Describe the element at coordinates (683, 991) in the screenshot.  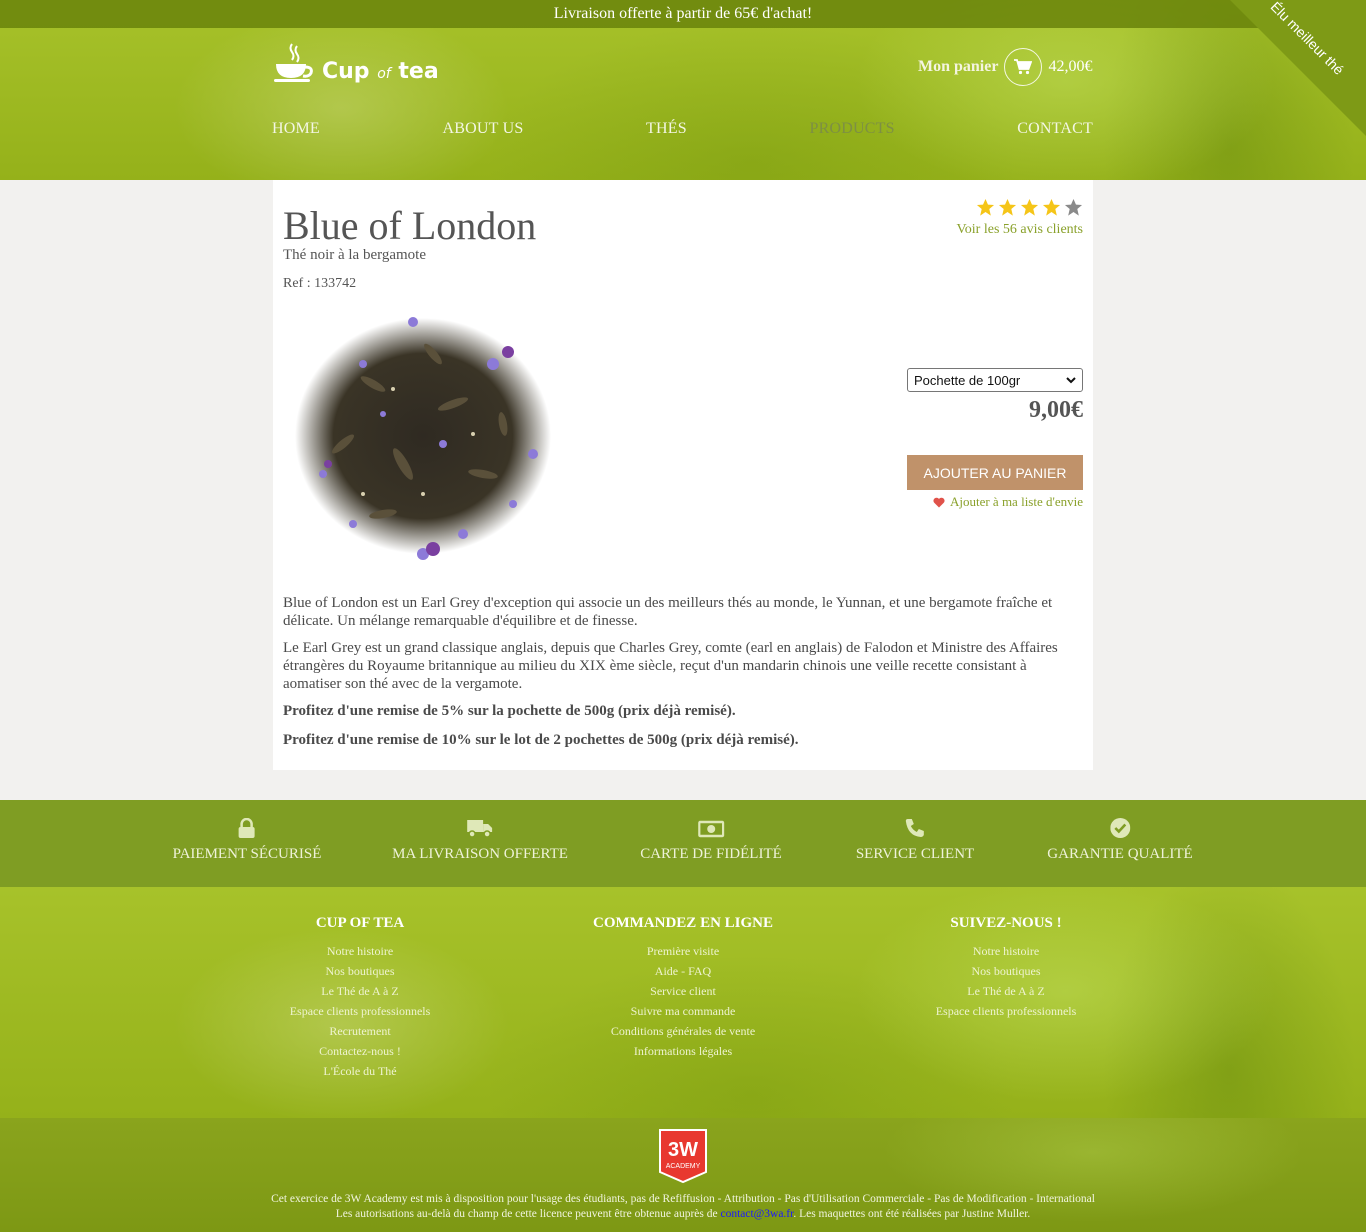
I see `footer-link: Service client` at that location.